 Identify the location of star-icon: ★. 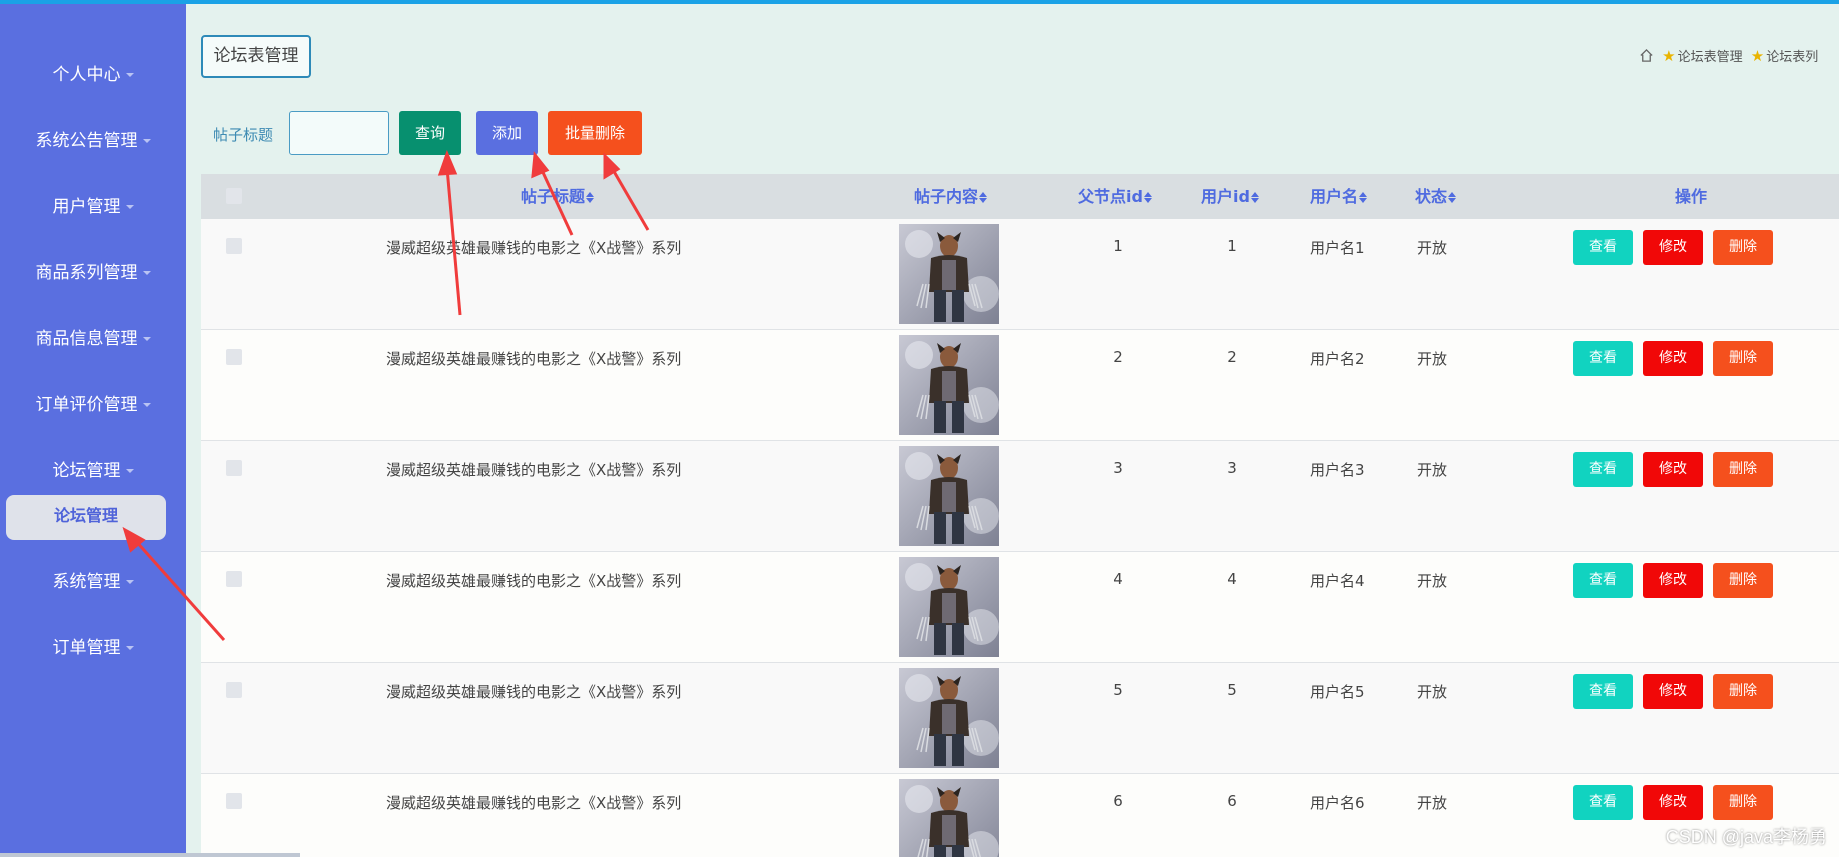
(1757, 55).